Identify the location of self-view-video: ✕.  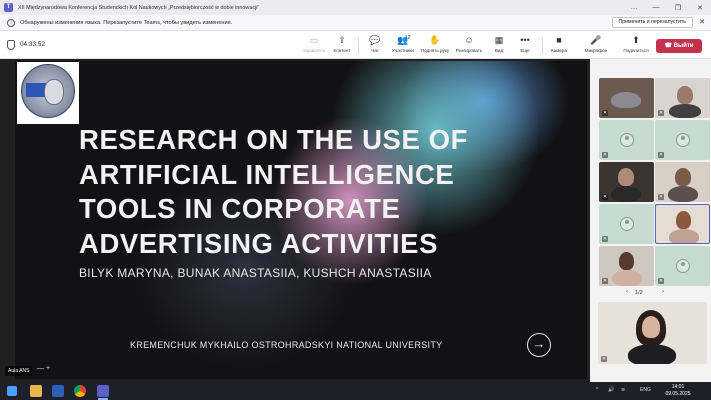
(652, 333).